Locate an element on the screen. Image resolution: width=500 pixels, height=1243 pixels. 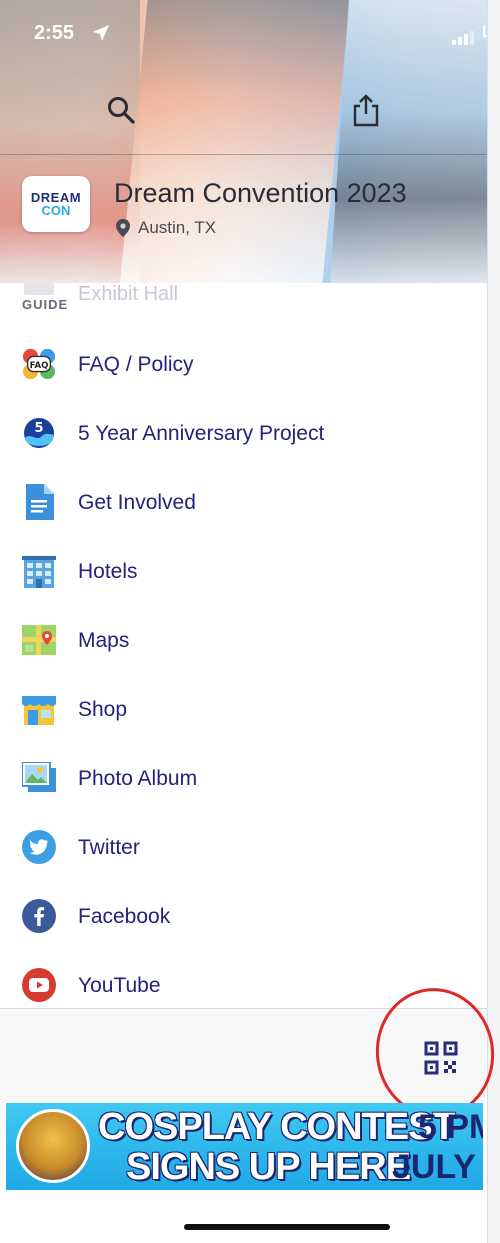
cosplayer-avatar is located at coordinates (53, 1146).